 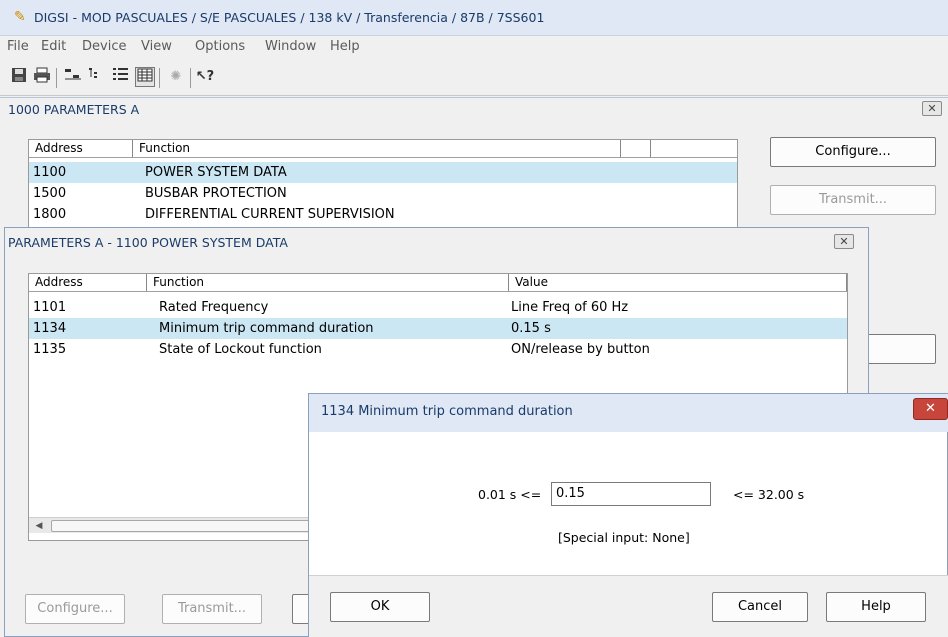 What do you see at coordinates (50, 349) in the screenshot?
I see `address-cell: 1135` at bounding box center [50, 349].